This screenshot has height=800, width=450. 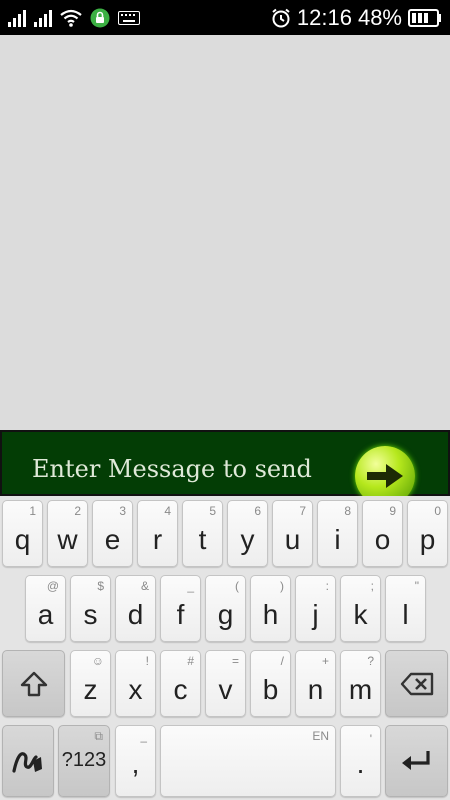 What do you see at coordinates (97, 661) in the screenshot?
I see `key-hint: ☺` at bounding box center [97, 661].